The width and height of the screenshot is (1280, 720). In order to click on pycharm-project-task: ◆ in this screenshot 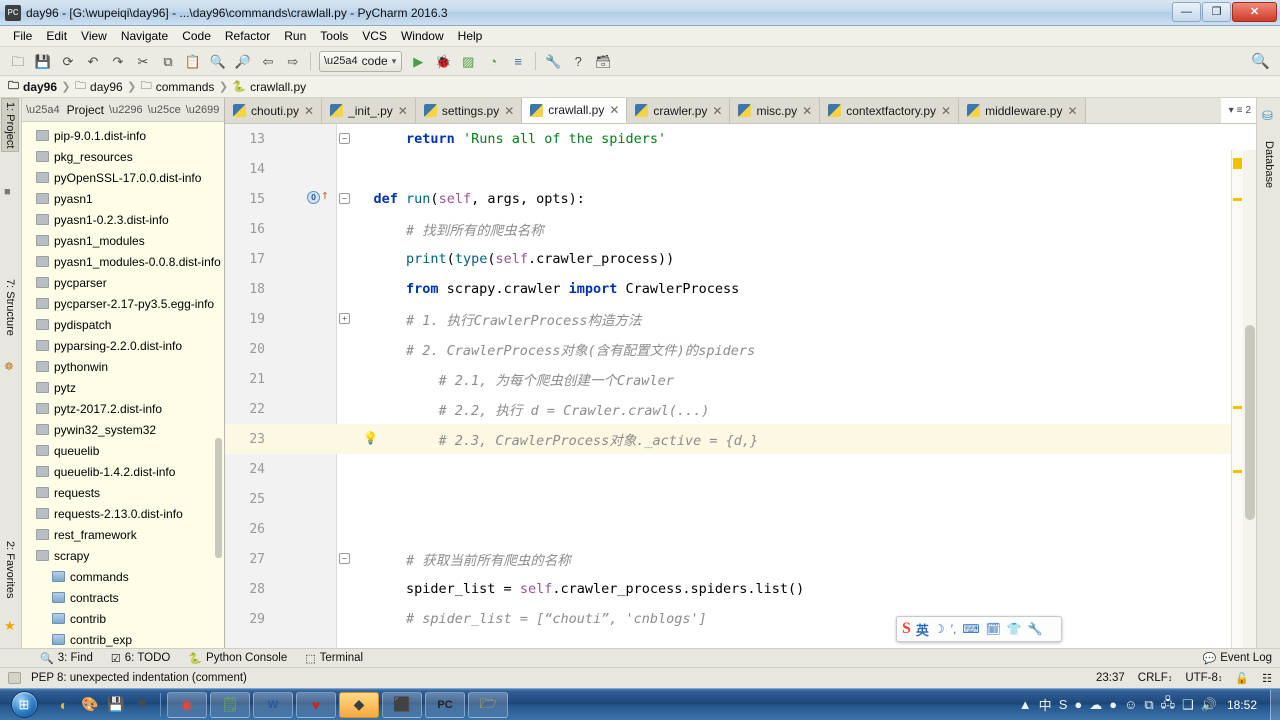, I will do `click(359, 704)`.